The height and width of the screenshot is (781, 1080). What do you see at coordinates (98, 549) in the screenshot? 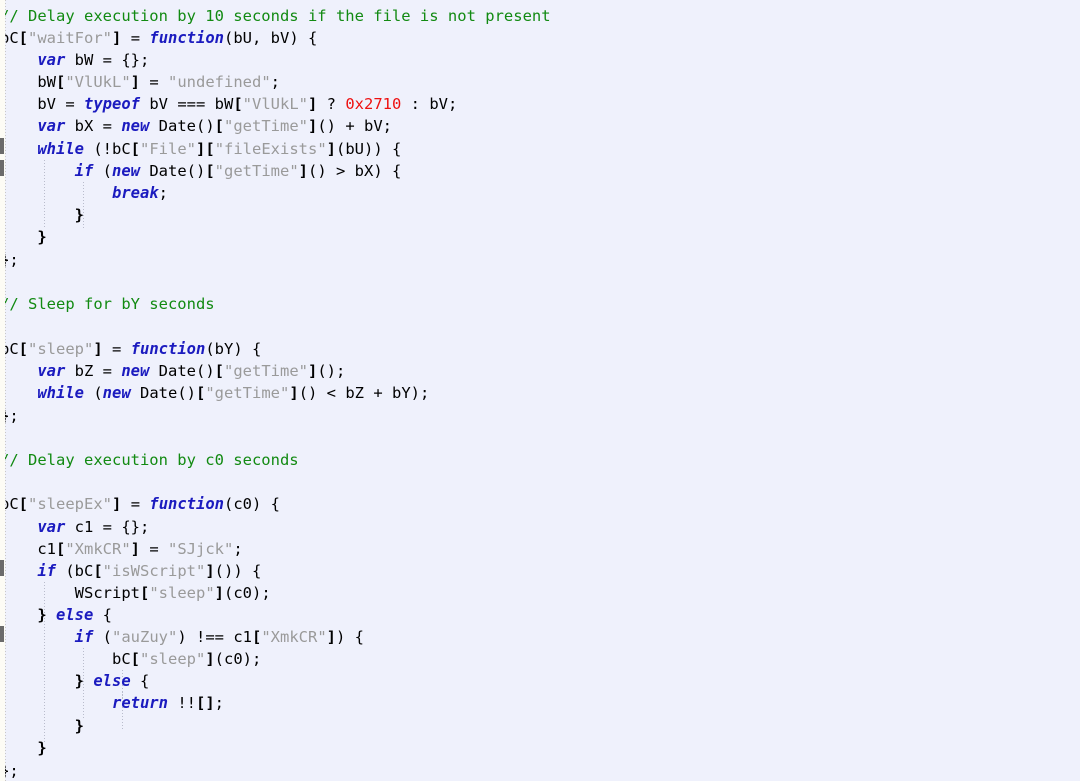
I see `code-token-str: "XmkCR"` at bounding box center [98, 549].